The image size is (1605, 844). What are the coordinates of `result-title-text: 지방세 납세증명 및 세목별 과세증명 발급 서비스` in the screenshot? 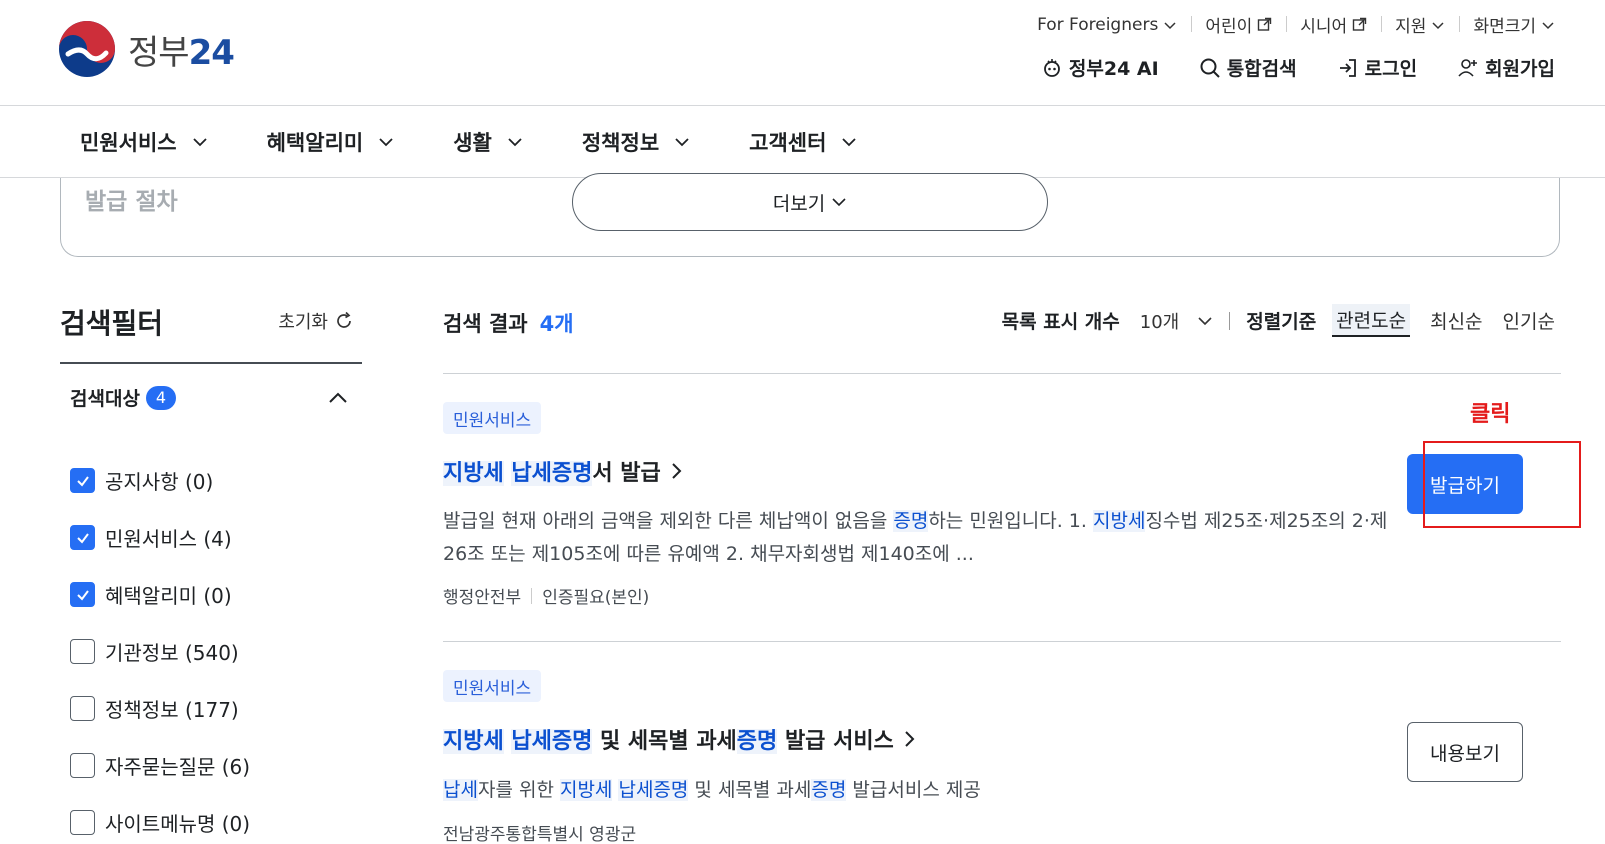 It's located at (668, 739).